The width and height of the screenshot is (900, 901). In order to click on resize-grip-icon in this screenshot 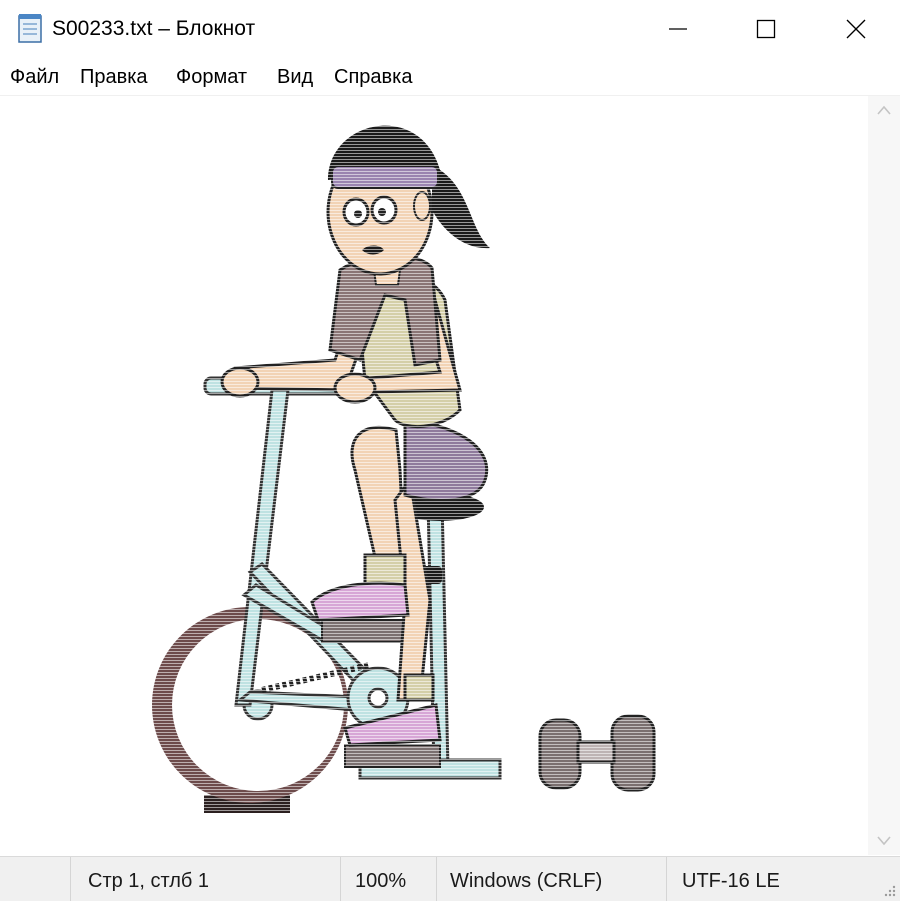, I will do `click(889, 890)`.